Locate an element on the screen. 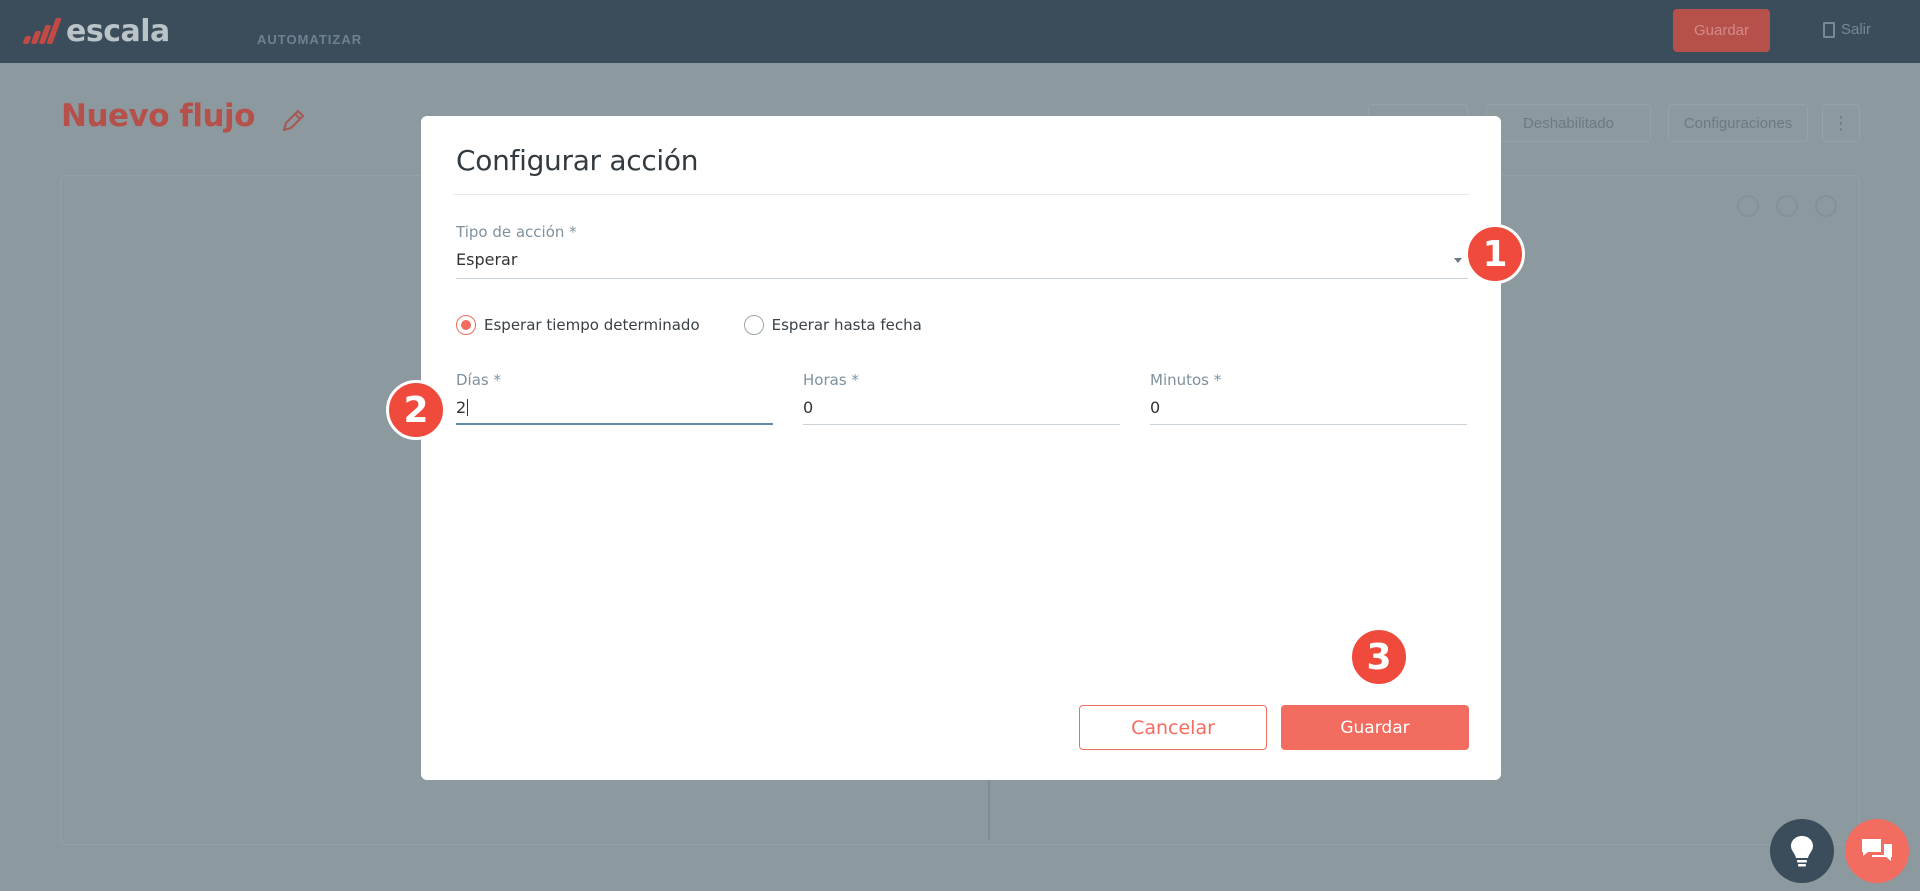 The width and height of the screenshot is (1920, 891). settings-button: Configuraciones is located at coordinates (1738, 123).